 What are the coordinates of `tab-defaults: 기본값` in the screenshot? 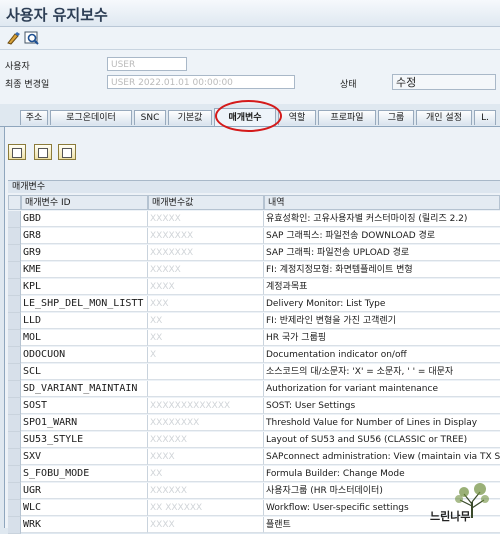 It's located at (190, 117).